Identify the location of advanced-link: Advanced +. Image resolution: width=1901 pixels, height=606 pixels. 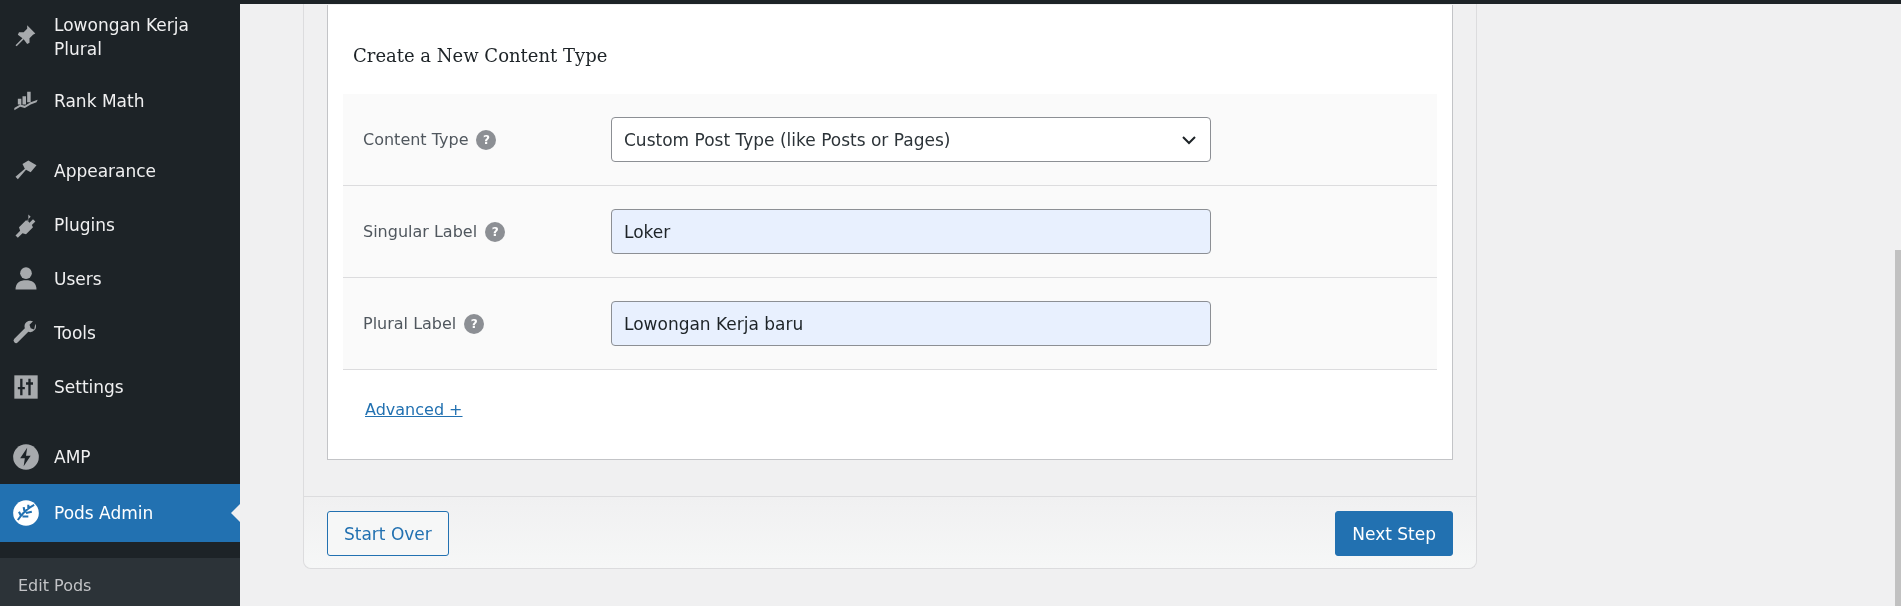
(414, 409).